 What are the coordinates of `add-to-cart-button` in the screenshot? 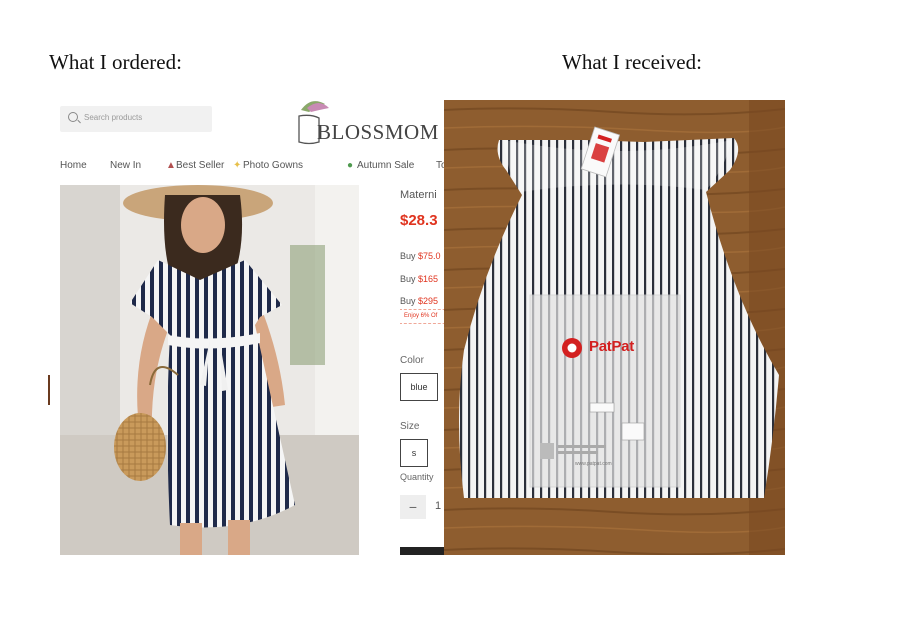 It's located at (422, 551).